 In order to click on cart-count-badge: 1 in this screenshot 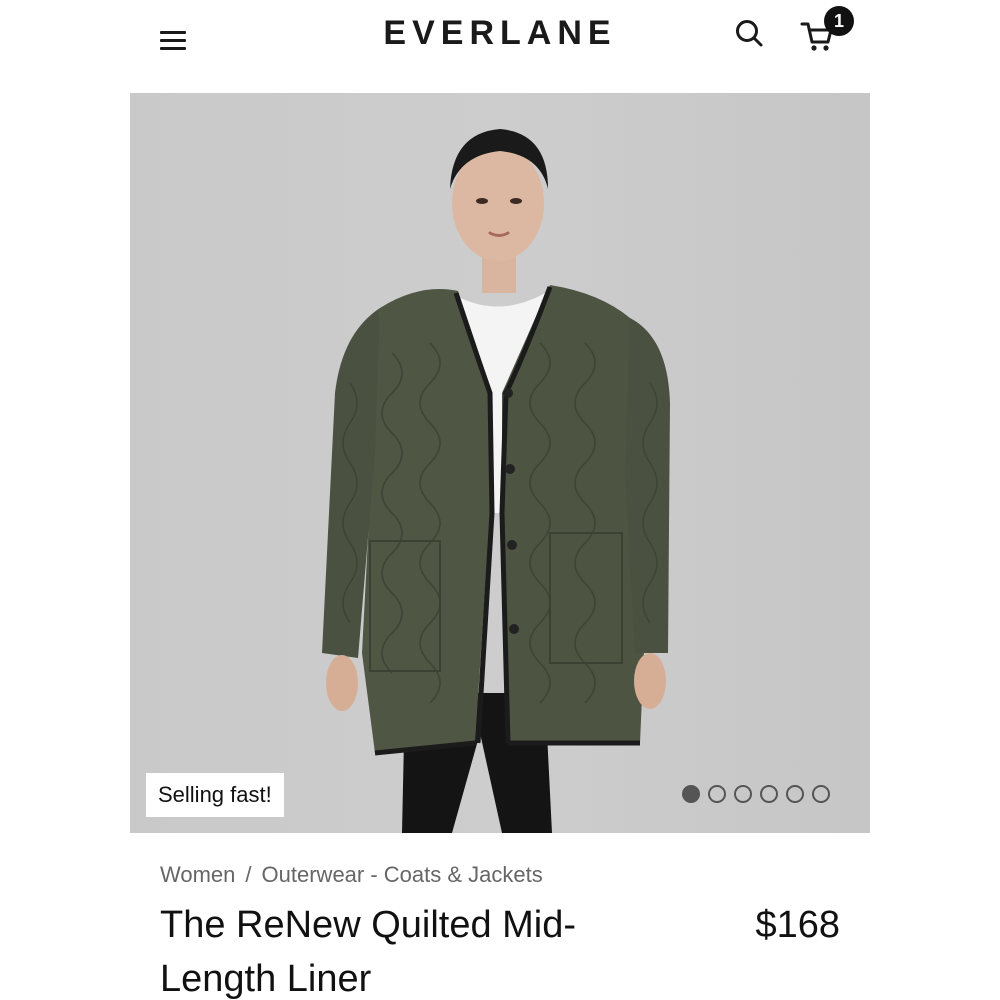, I will do `click(839, 21)`.